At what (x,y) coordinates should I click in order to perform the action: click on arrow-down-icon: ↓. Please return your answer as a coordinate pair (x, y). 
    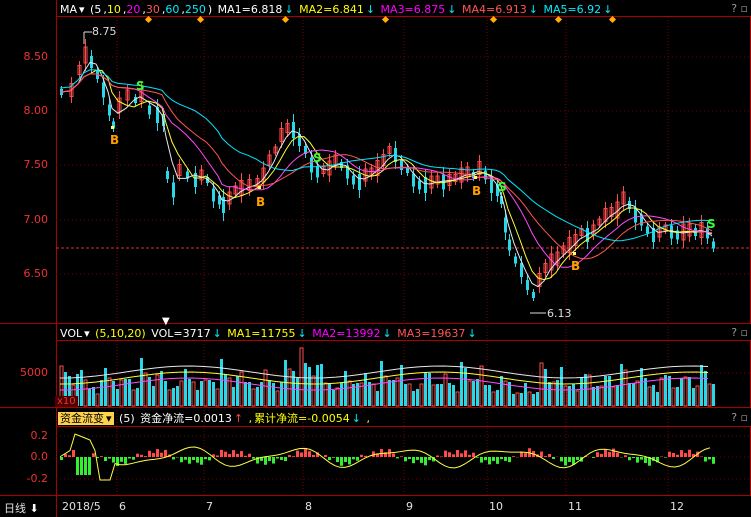
    Looking at the image, I should click on (387, 333).